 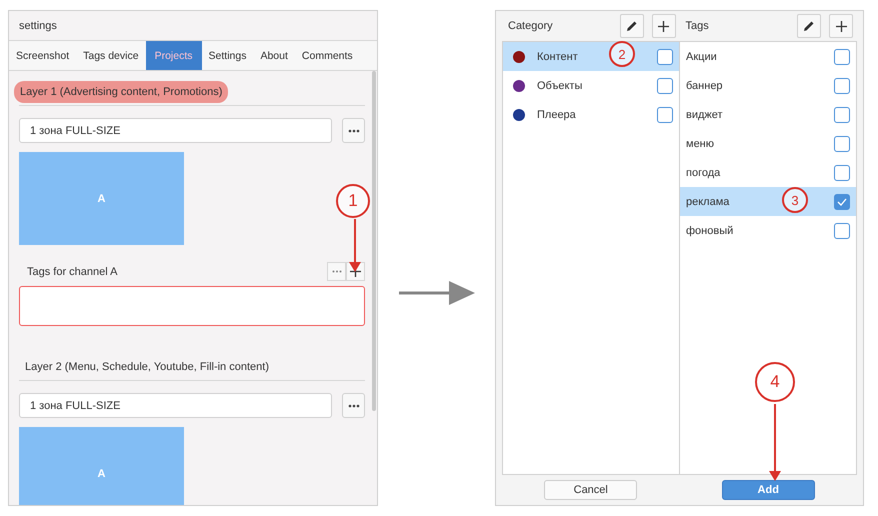 What do you see at coordinates (775, 382) in the screenshot?
I see `step-number: 4` at bounding box center [775, 382].